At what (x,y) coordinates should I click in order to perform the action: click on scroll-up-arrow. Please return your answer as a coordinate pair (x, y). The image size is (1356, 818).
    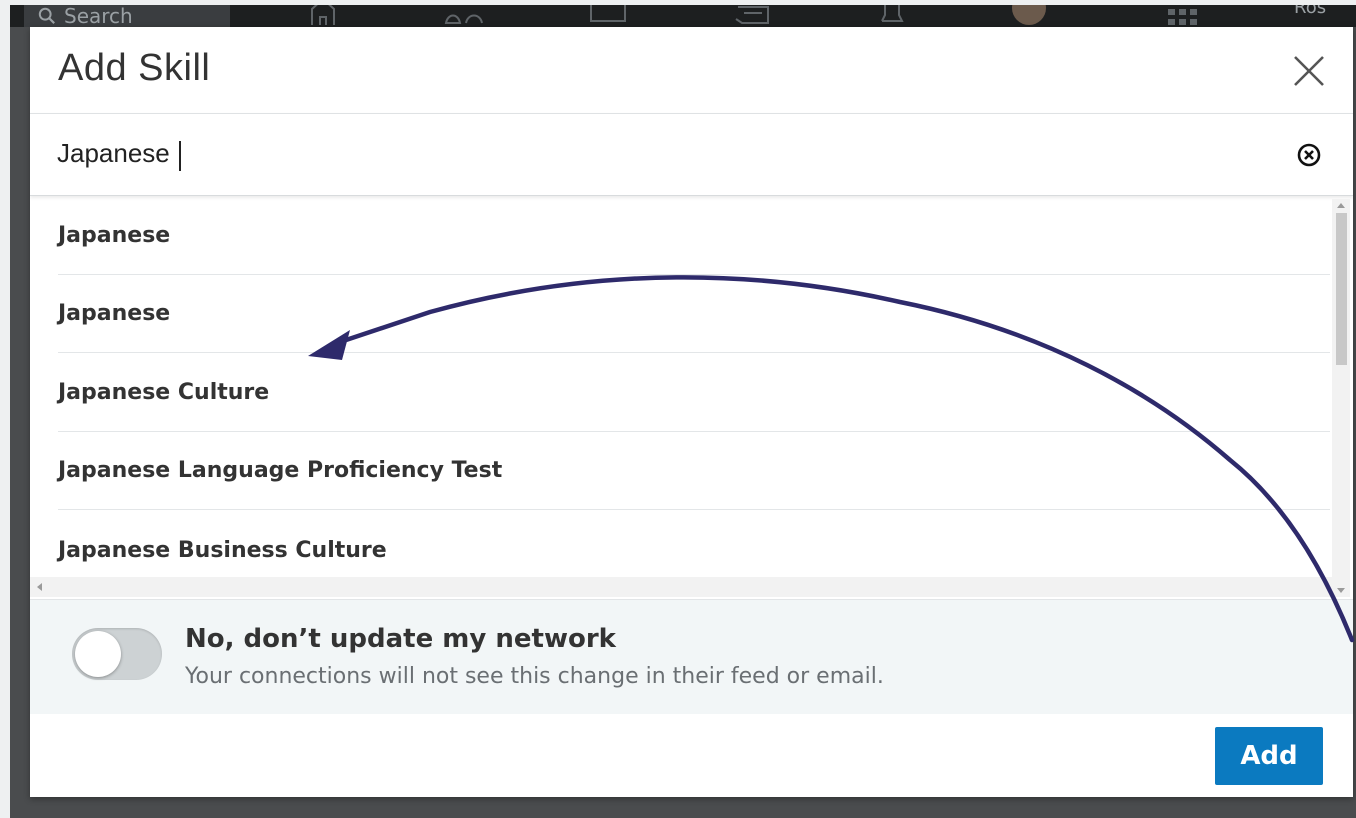
    Looking at the image, I should click on (1341, 205).